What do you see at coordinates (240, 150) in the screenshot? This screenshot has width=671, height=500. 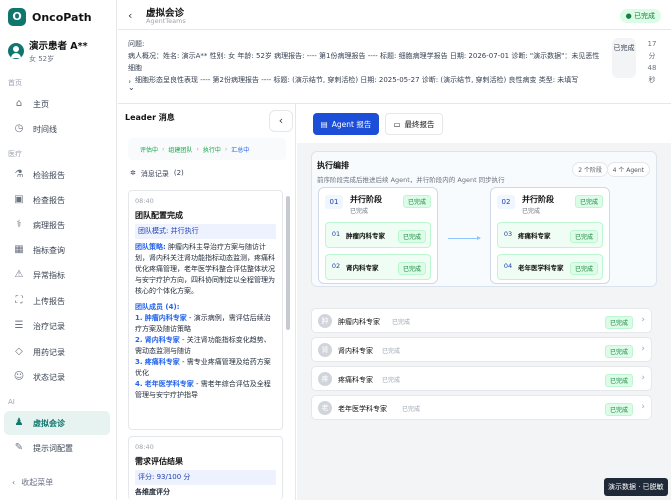 I see `step-summary: 汇总中` at bounding box center [240, 150].